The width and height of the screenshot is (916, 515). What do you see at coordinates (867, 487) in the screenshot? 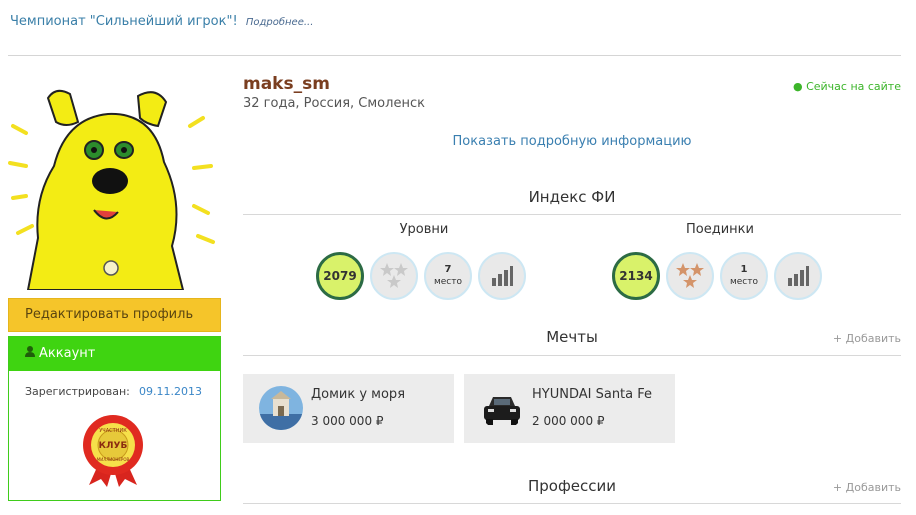
I see `professions-add-link: + Добавить` at bounding box center [867, 487].